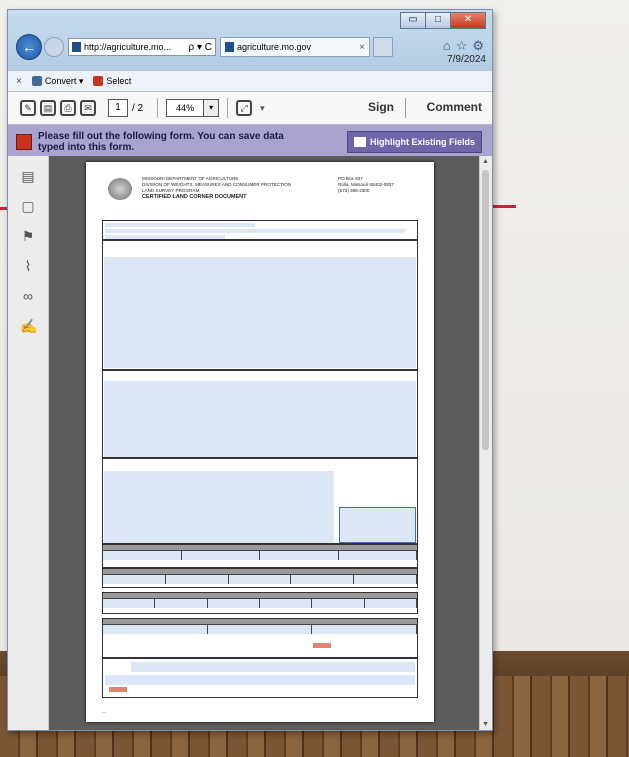  I want to click on section-description, so click(260, 305).